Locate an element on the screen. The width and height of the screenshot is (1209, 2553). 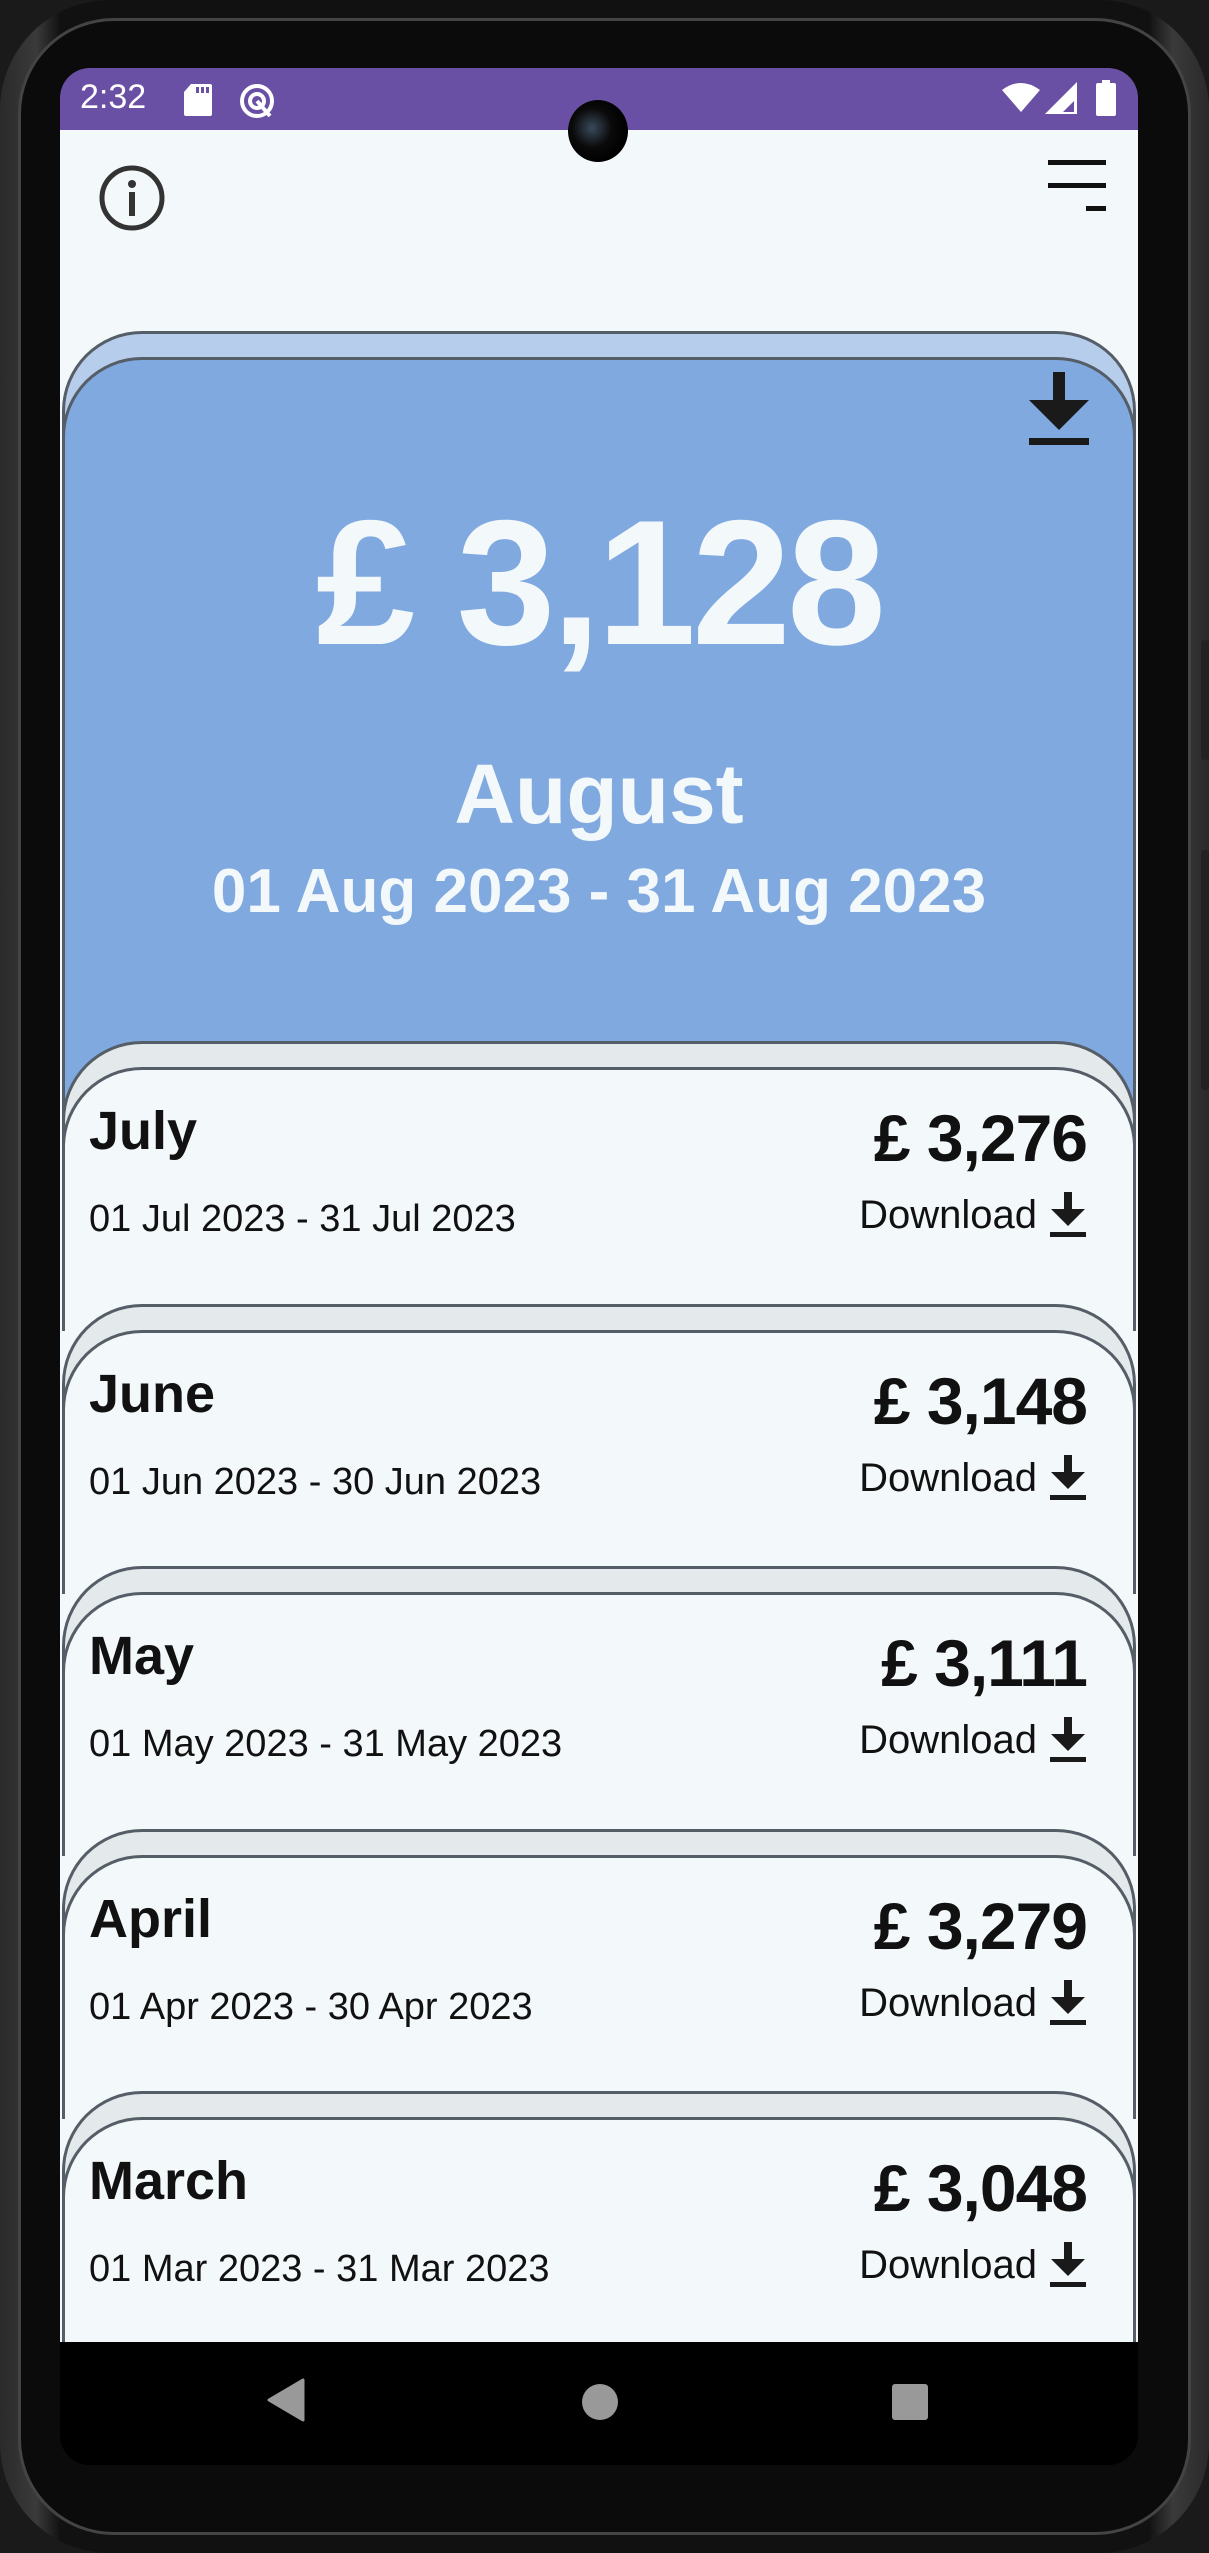
back-icon is located at coordinates (286, 2400).